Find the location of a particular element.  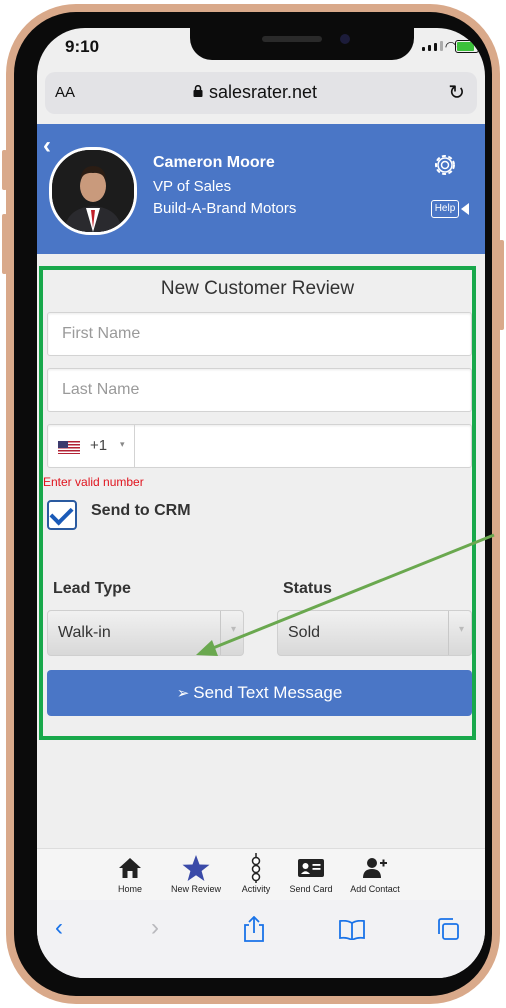

nav-new-review: New Review is located at coordinates (196, 873).